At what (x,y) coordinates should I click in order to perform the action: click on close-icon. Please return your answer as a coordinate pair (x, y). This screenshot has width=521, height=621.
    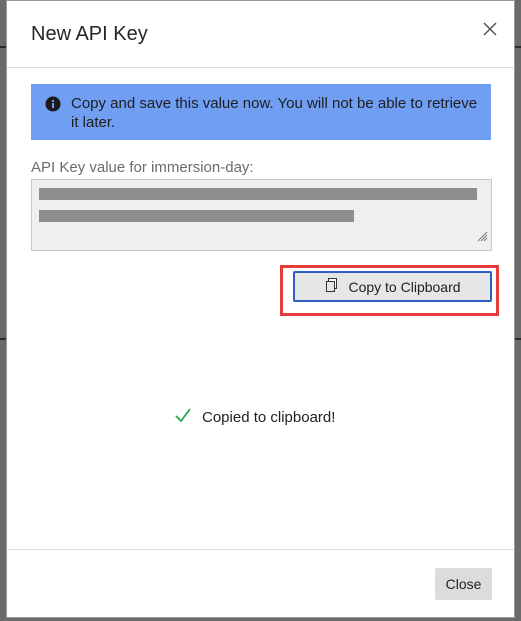
    Looking at the image, I should click on (490, 29).